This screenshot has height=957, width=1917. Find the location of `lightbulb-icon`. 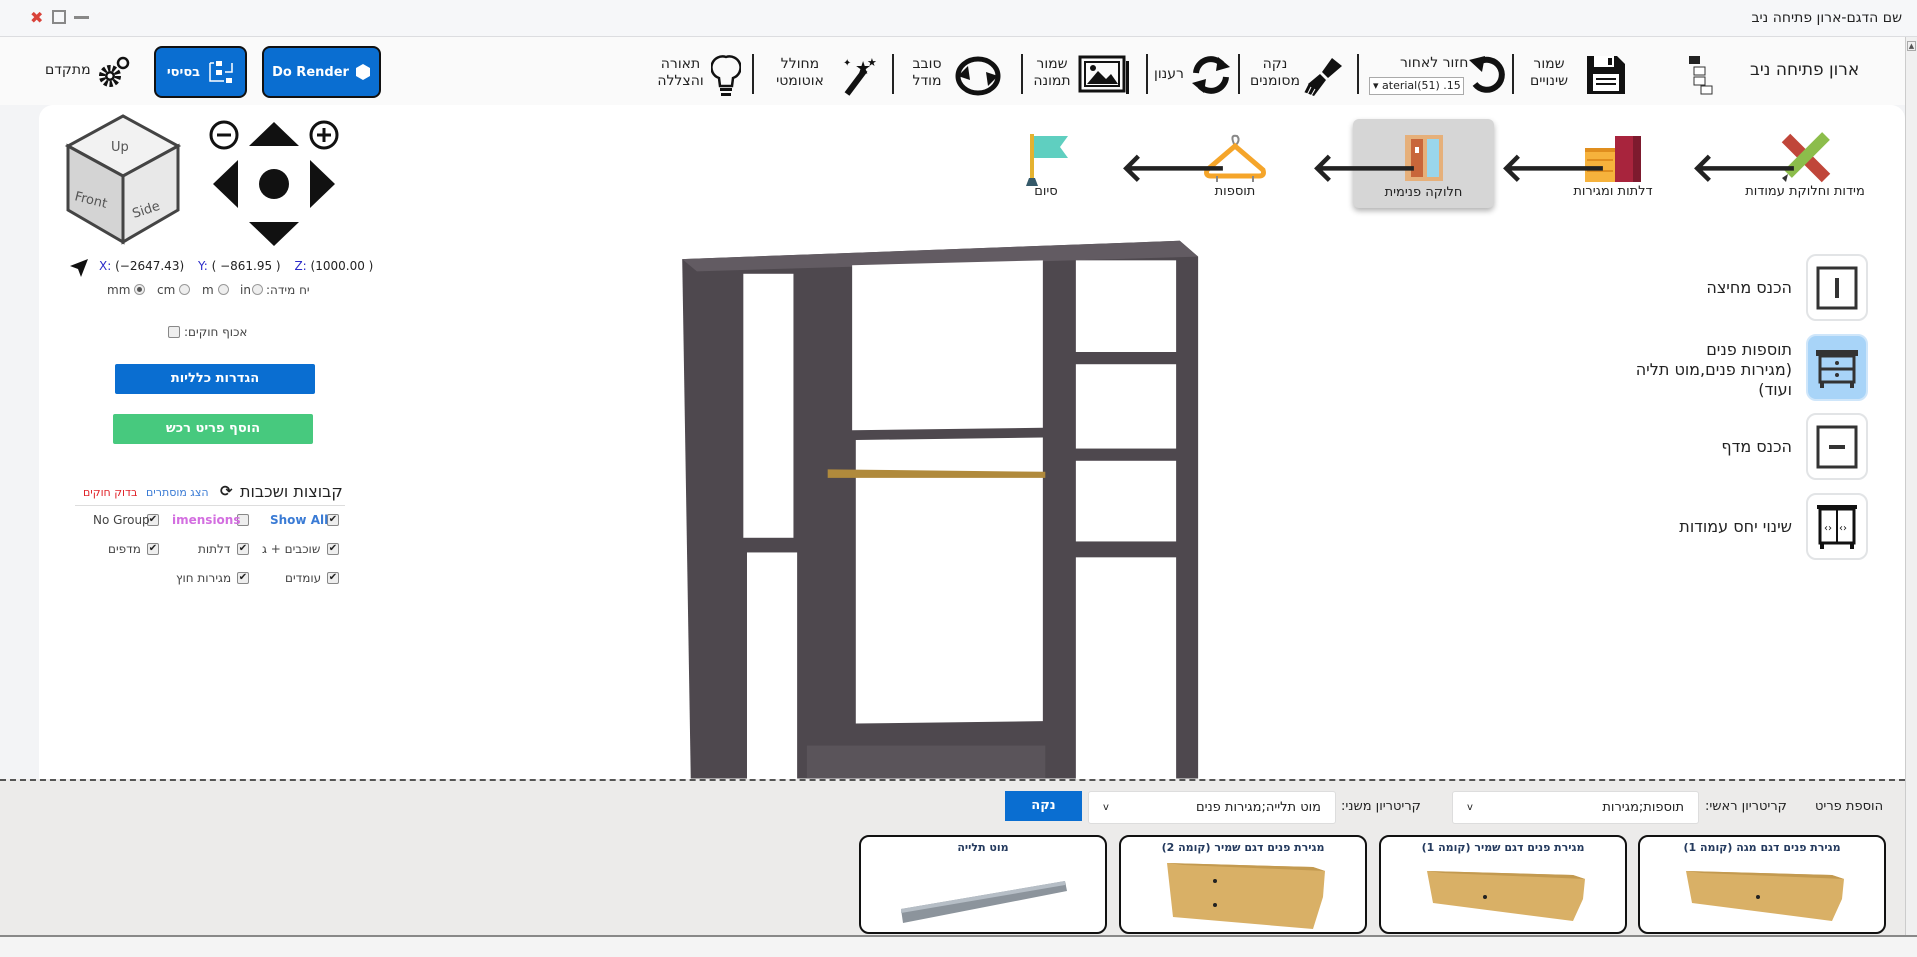

lightbulb-icon is located at coordinates (726, 76).